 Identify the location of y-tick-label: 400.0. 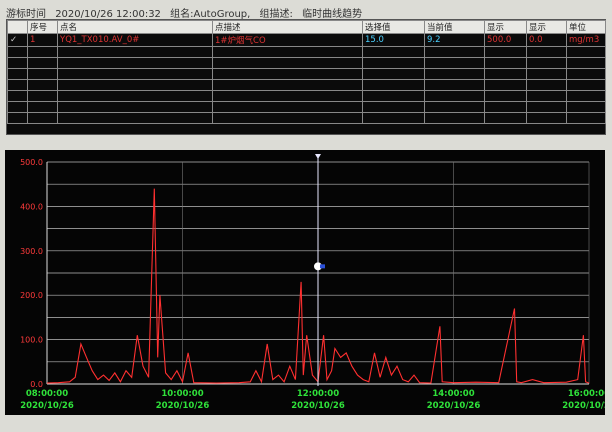
(31, 206).